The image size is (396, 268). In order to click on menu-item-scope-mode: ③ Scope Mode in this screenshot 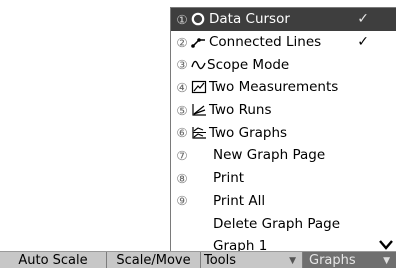, I will do `click(283, 64)`.